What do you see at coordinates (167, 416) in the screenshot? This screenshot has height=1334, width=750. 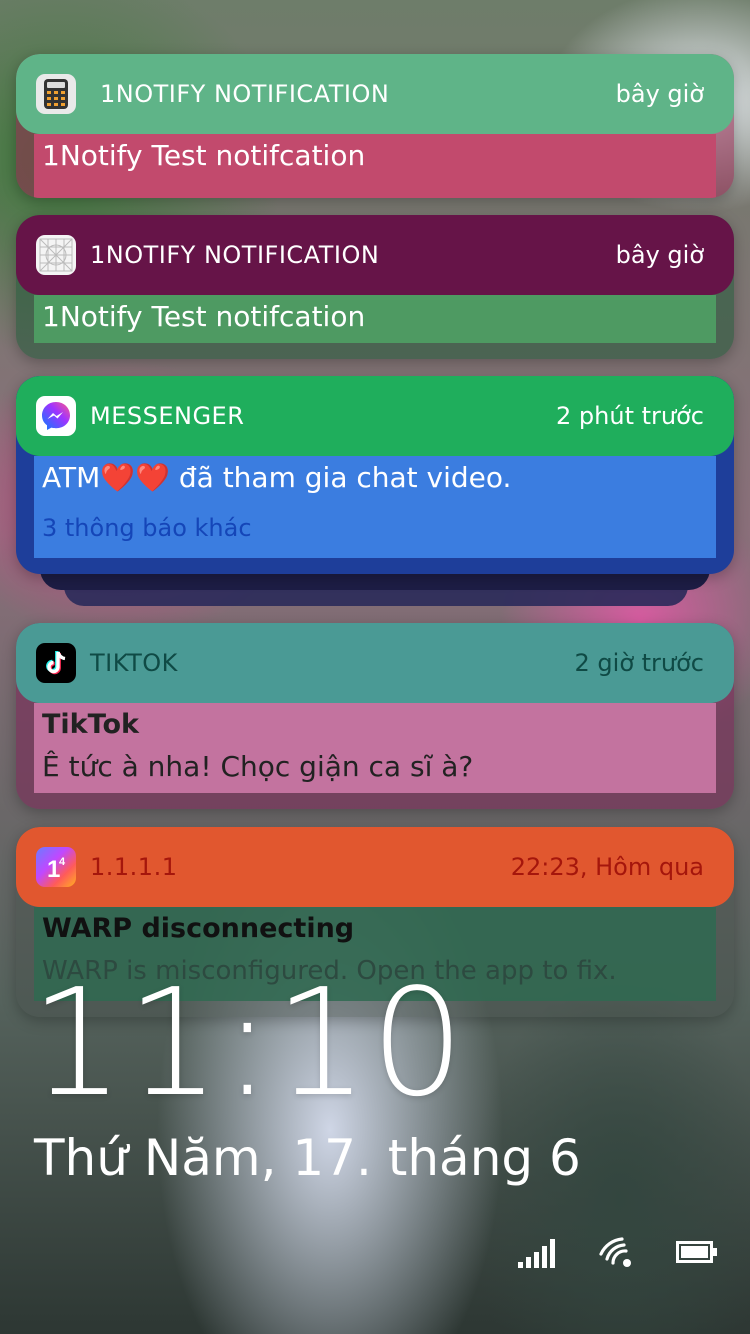 I see `app-name: MESSENGER` at bounding box center [167, 416].